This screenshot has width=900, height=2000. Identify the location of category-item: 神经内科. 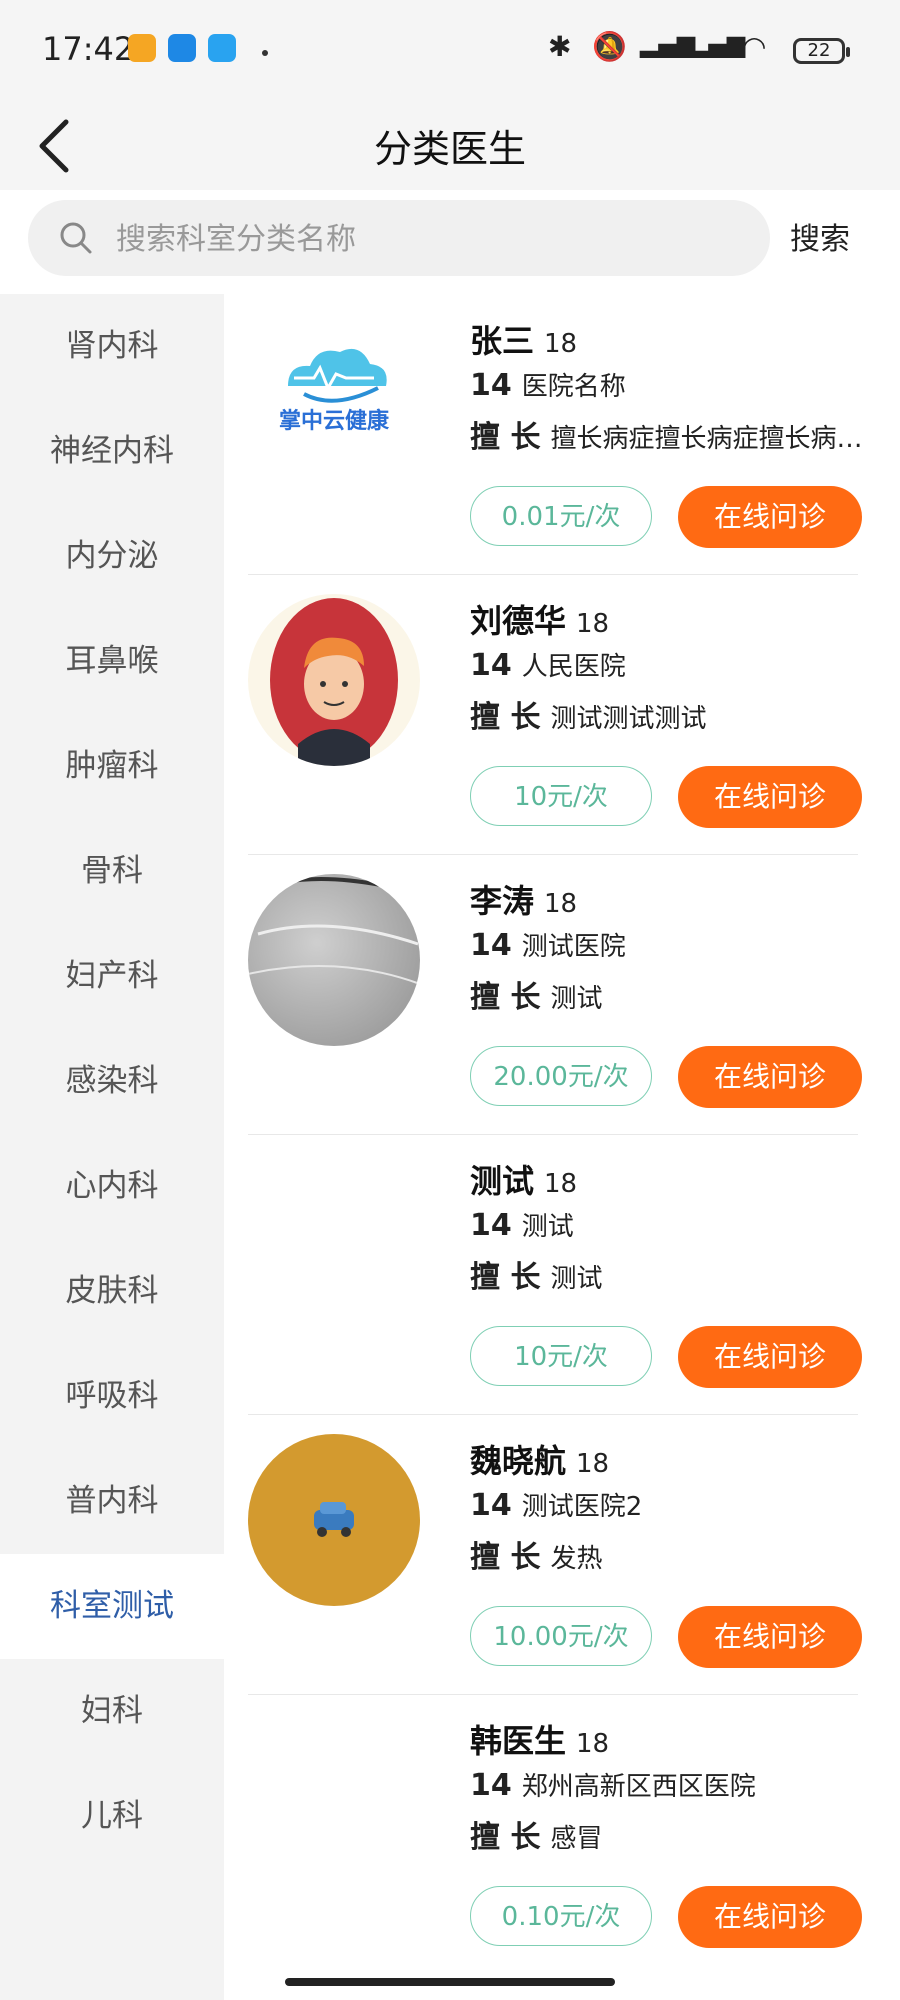
(112, 451).